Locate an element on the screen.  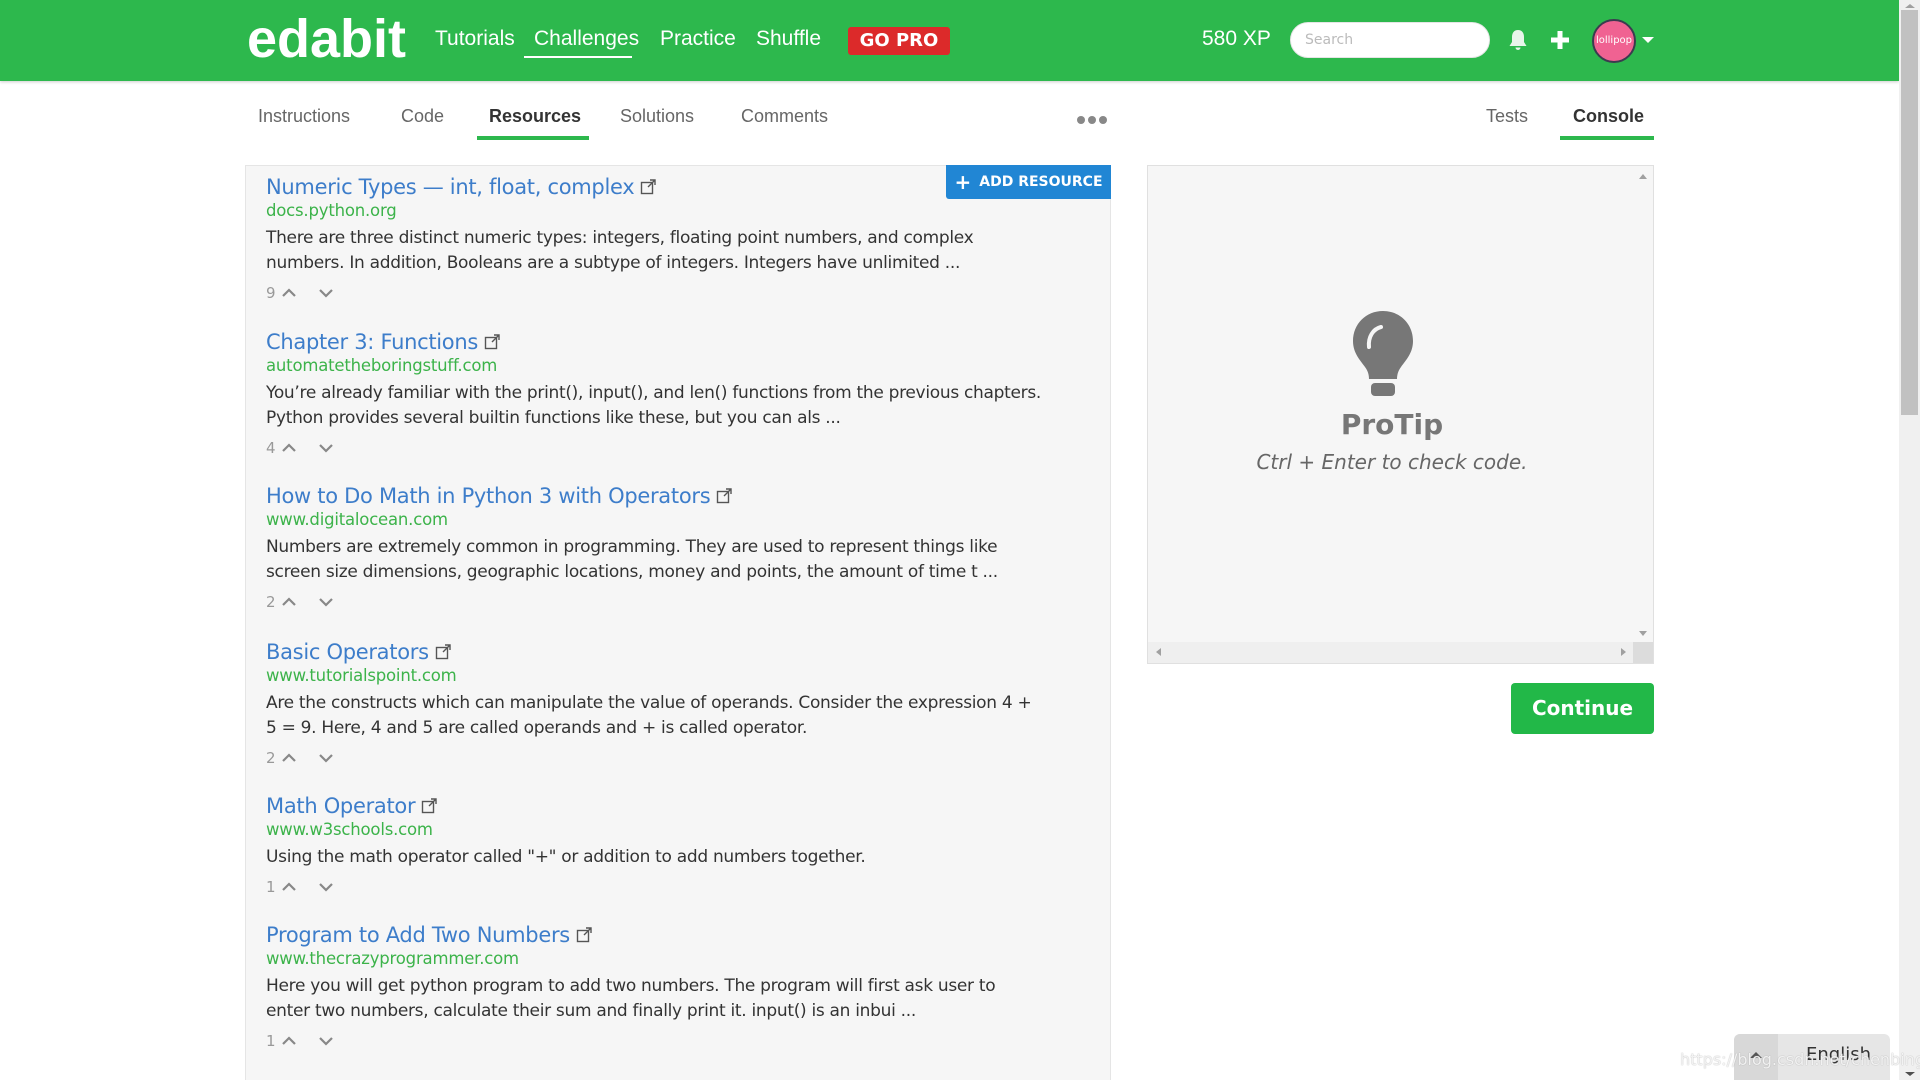
plus-icon is located at coordinates (1560, 42).